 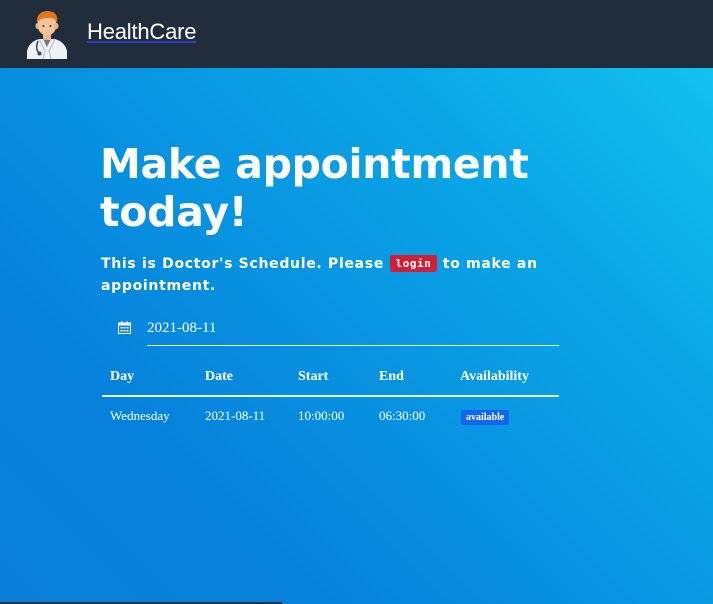 What do you see at coordinates (47, 34) in the screenshot?
I see `doctor-avatar-icon` at bounding box center [47, 34].